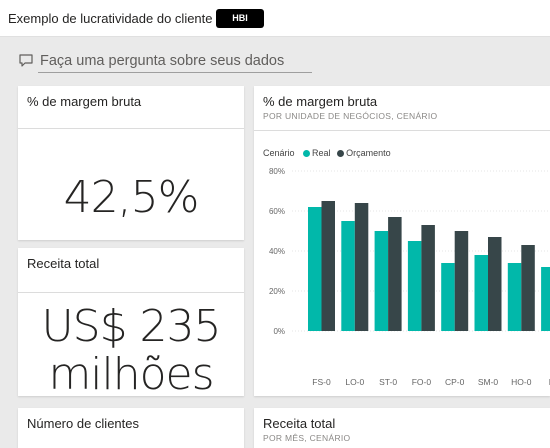 The width and height of the screenshot is (550, 448). I want to click on qa-bar, so click(165, 62).